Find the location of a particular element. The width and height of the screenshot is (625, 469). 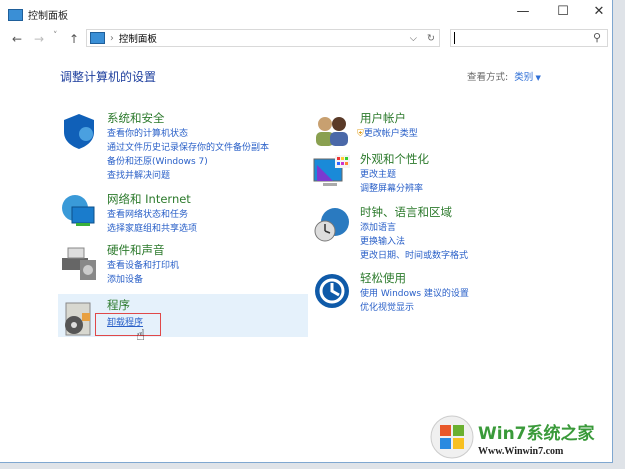

search-icon: ⚲ is located at coordinates (597, 37).